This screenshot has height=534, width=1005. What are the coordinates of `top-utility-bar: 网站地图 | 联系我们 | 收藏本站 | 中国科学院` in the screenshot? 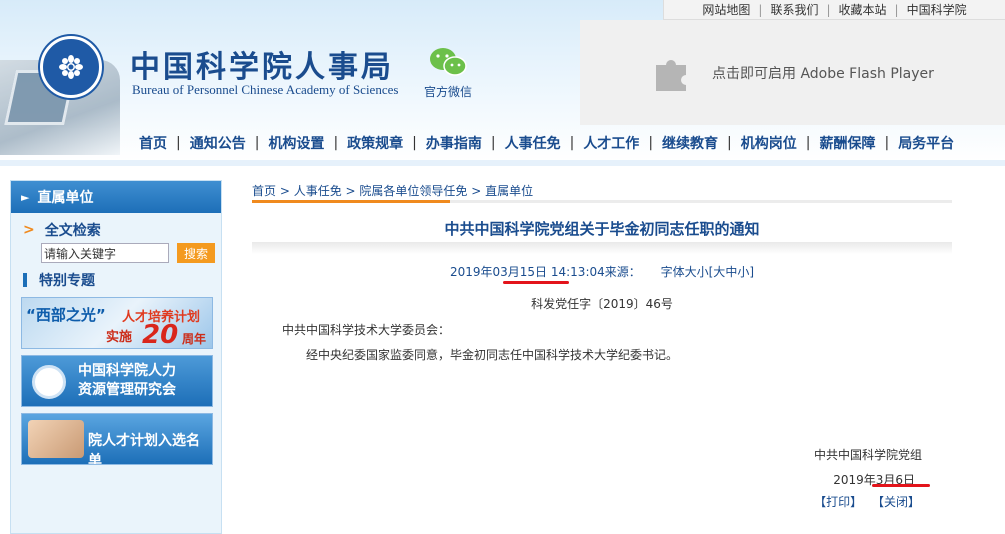 It's located at (834, 10).